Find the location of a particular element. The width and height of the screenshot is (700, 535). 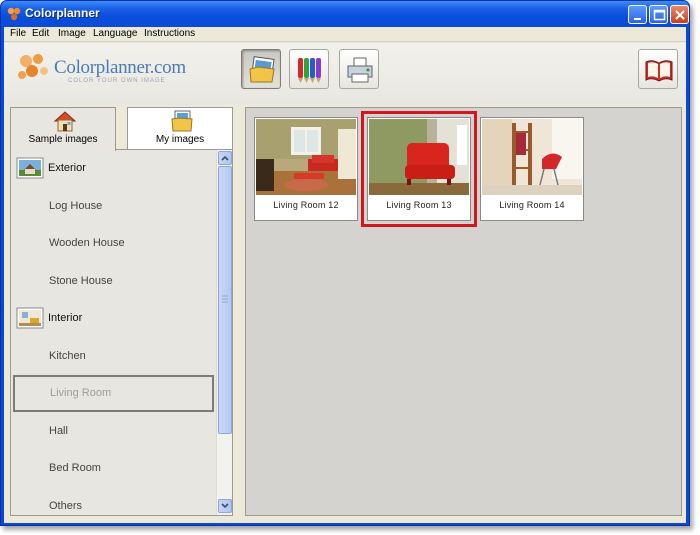

list-item-others: Others is located at coordinates (113, 501).